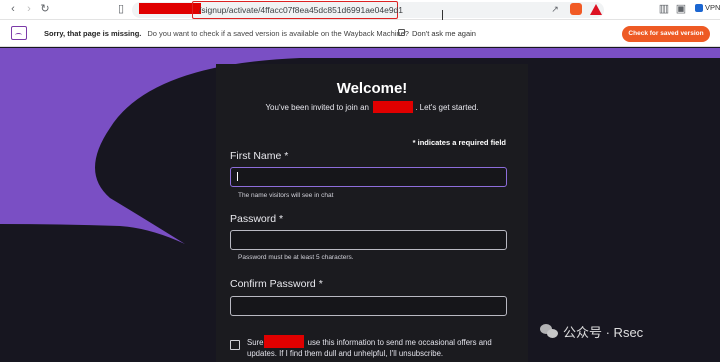 The height and width of the screenshot is (362, 720). I want to click on sad-face-icon, so click(19, 33).